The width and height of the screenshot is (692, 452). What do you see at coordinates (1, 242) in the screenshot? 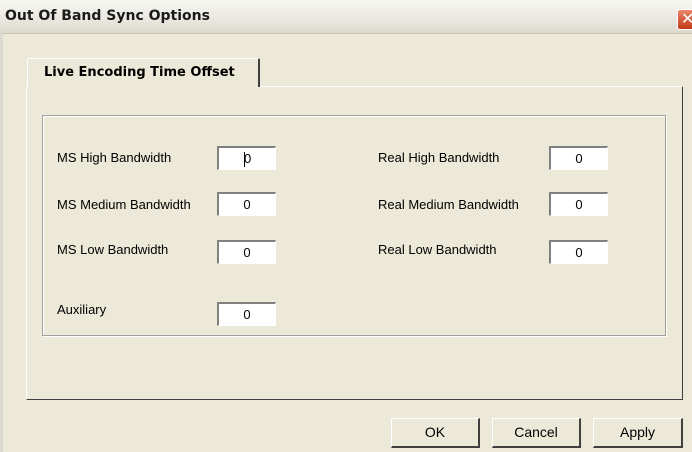
I see `window-border` at bounding box center [1, 242].